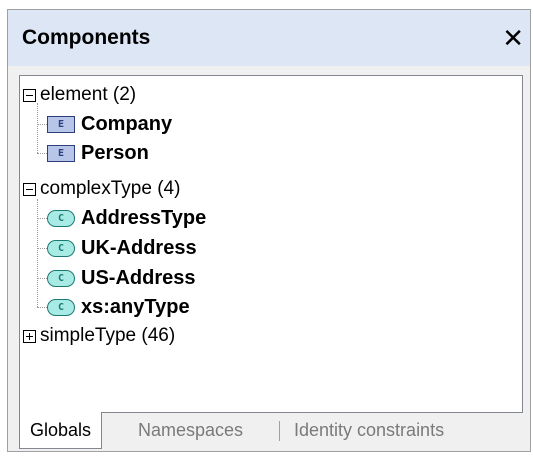 The width and height of the screenshot is (533, 456). I want to click on tree-group-simpletype: simpleType (46), so click(99, 336).